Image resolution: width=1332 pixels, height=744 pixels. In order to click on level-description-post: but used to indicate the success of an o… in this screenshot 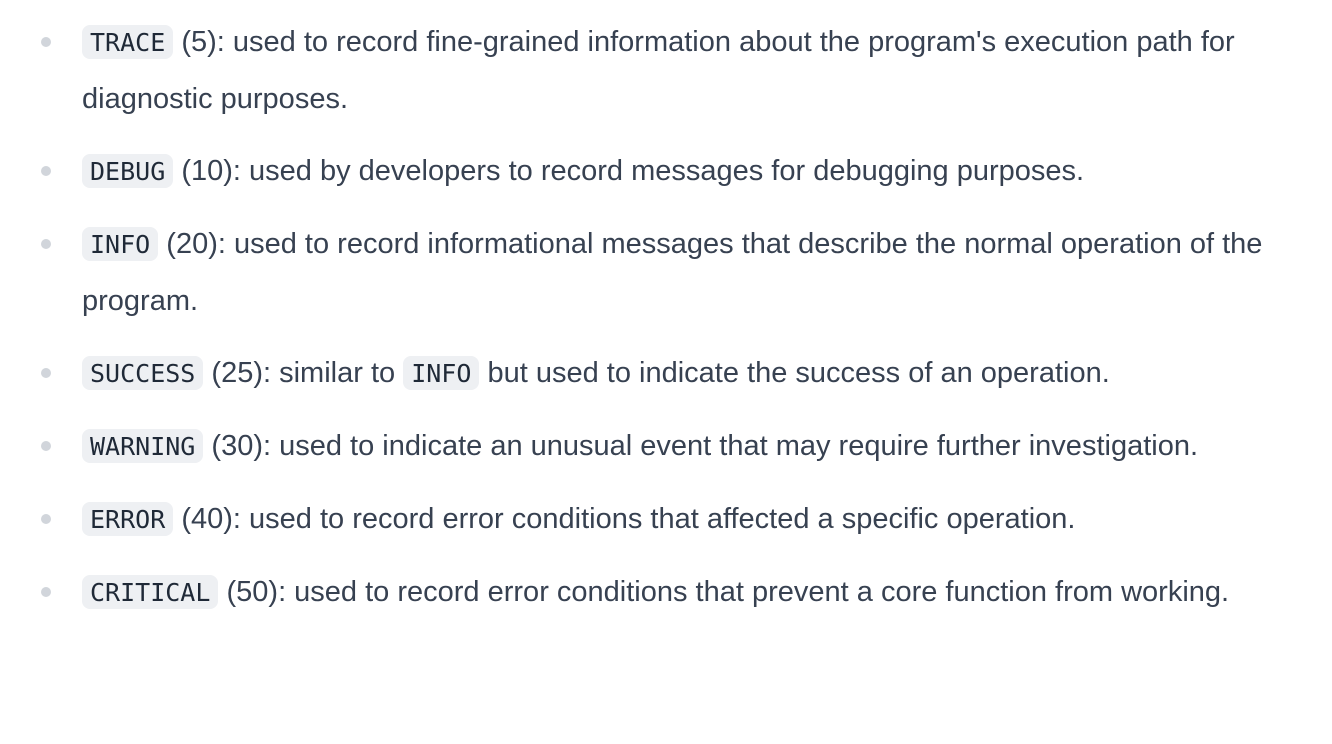, I will do `click(798, 373)`.